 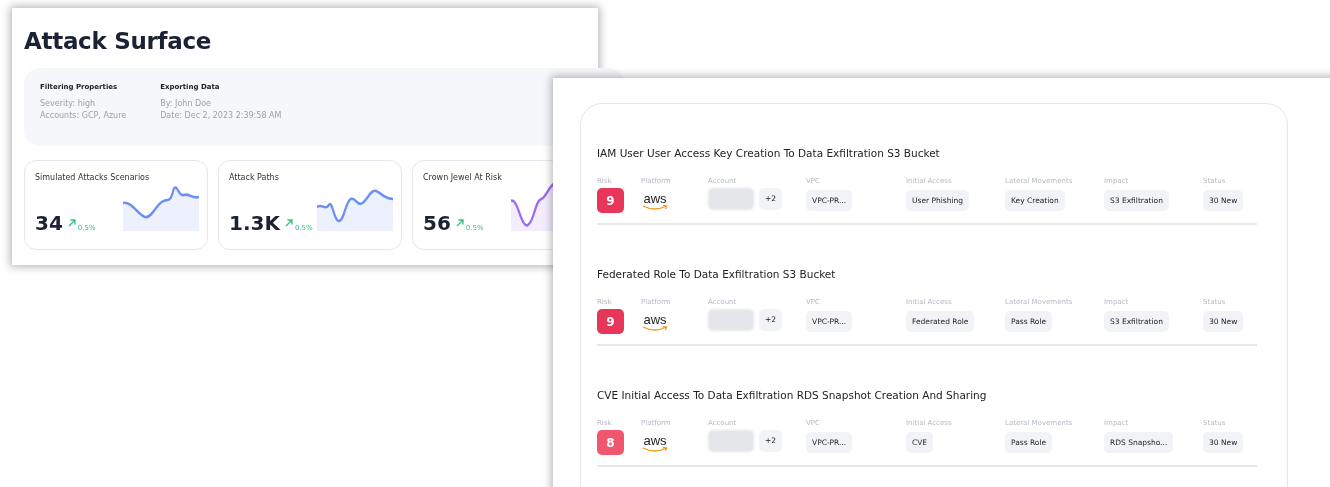 What do you see at coordinates (254, 177) in the screenshot?
I see `stat-label: Attack Paths` at bounding box center [254, 177].